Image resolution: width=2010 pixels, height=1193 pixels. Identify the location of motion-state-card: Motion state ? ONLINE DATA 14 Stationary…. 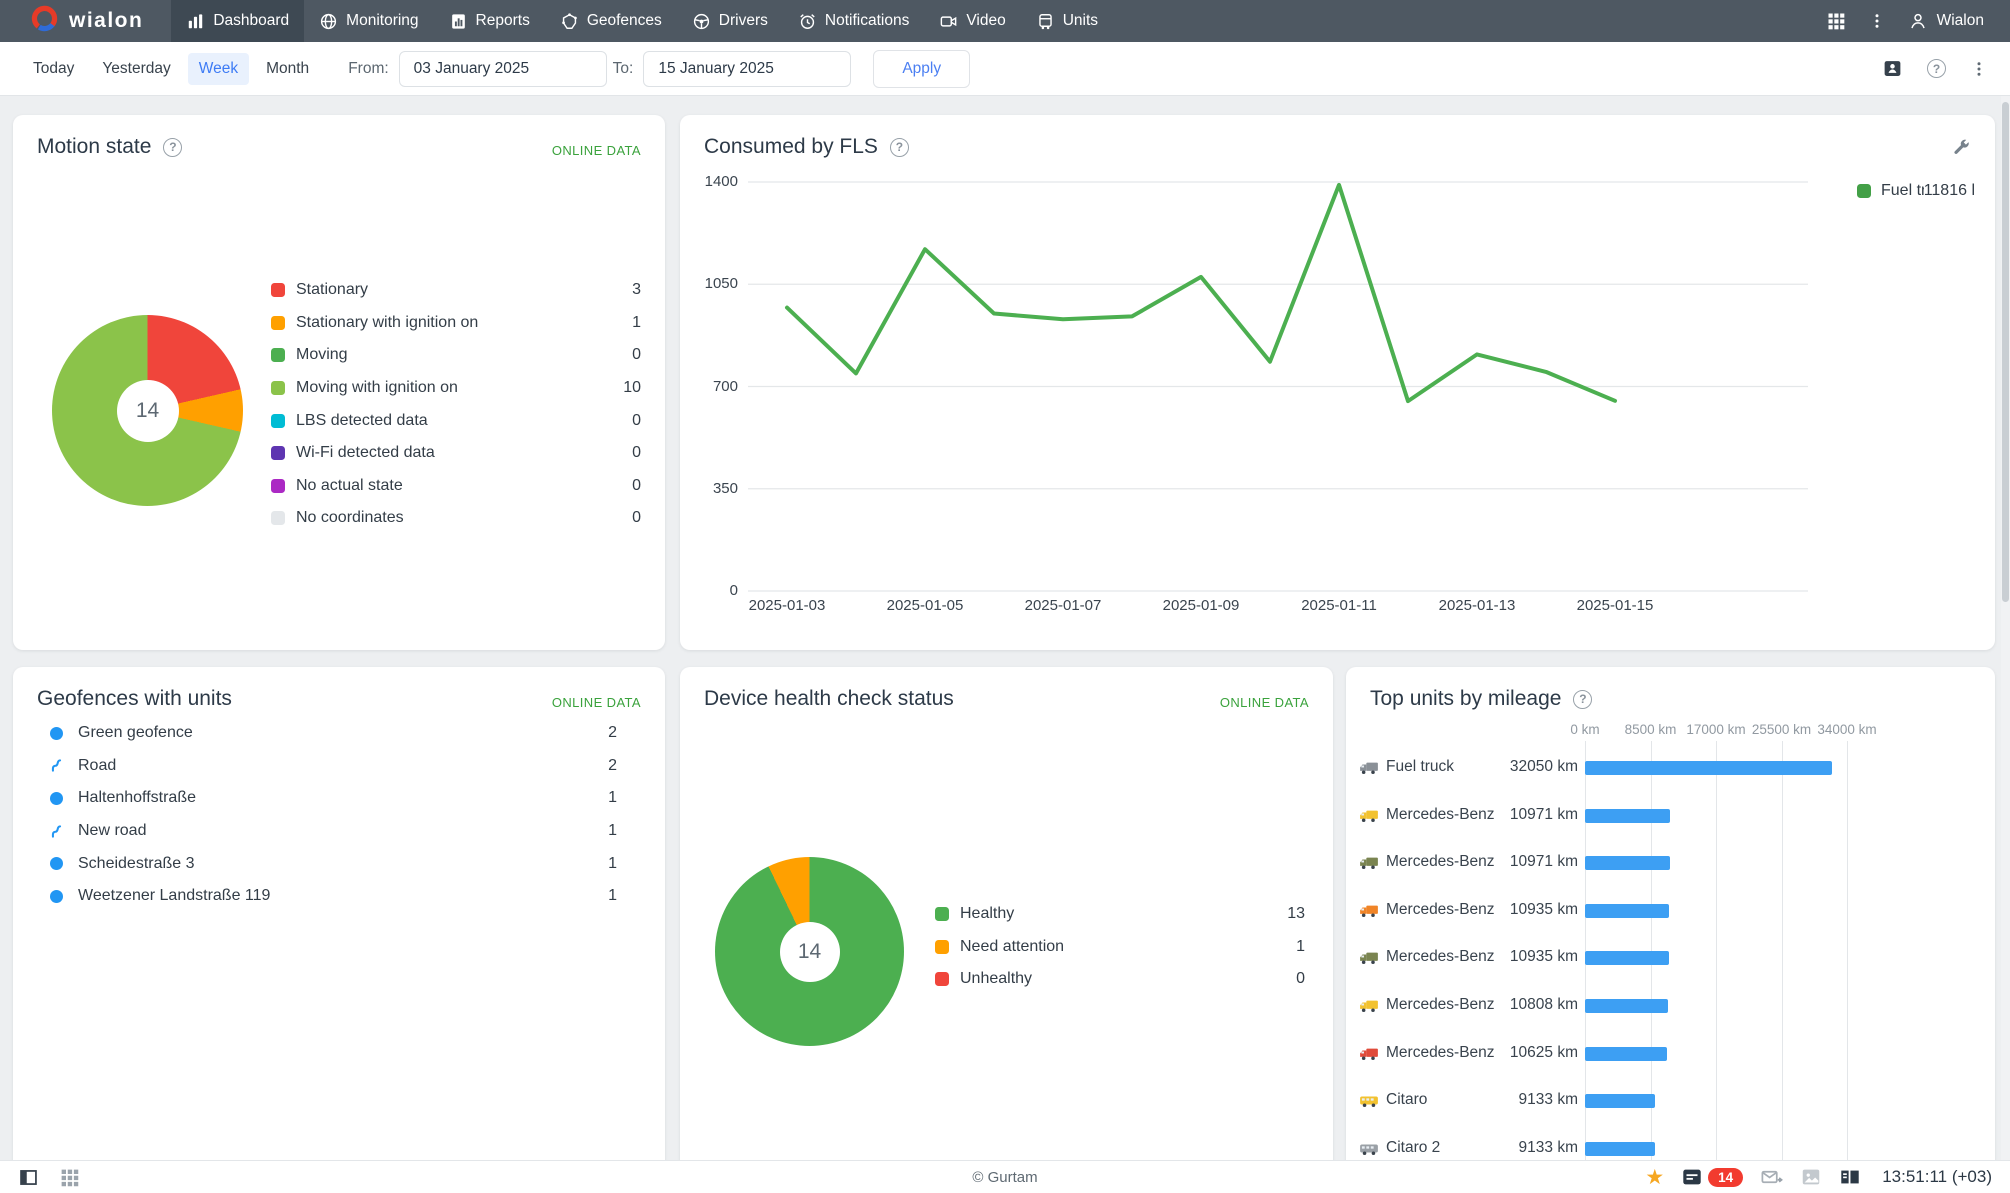
(339, 382).